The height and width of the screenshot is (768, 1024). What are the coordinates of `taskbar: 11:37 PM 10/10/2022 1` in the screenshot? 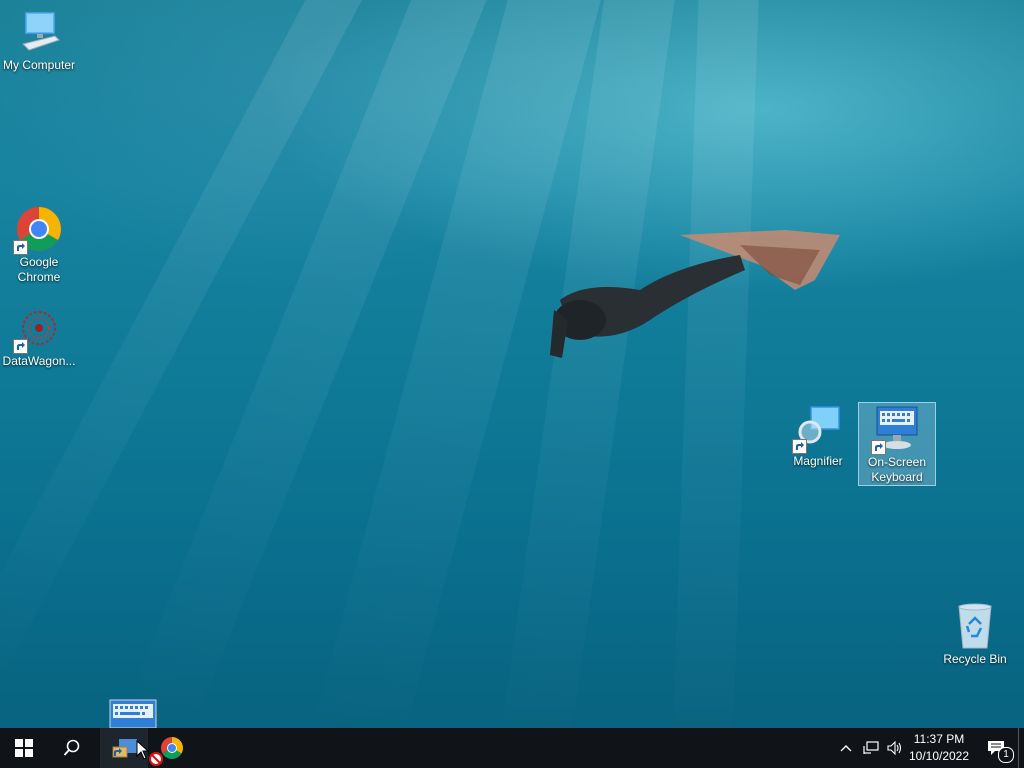 It's located at (512, 748).